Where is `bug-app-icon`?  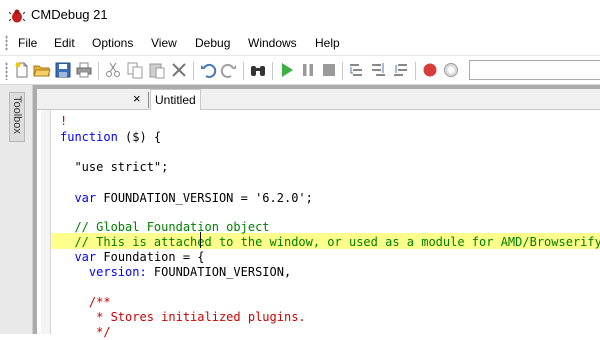 bug-app-icon is located at coordinates (17, 16).